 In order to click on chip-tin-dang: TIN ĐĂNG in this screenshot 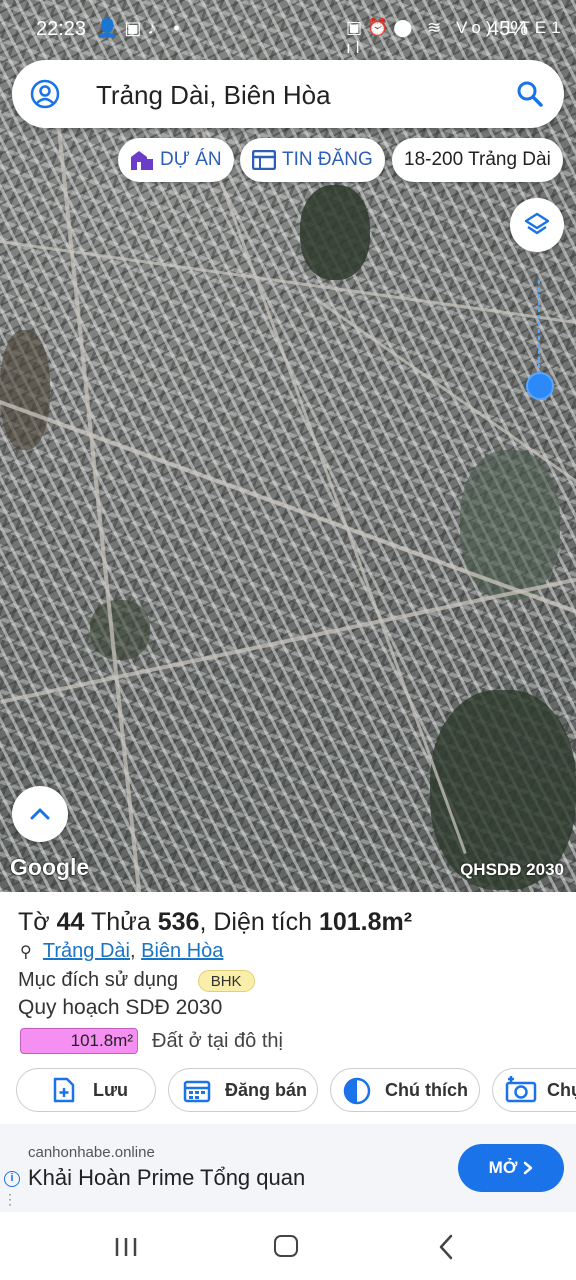, I will do `click(312, 160)`.